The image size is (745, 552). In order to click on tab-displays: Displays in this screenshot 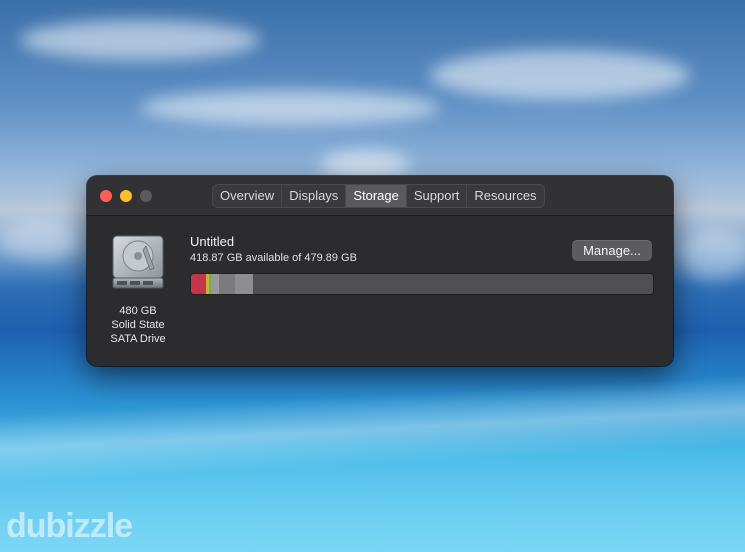, I will do `click(314, 196)`.